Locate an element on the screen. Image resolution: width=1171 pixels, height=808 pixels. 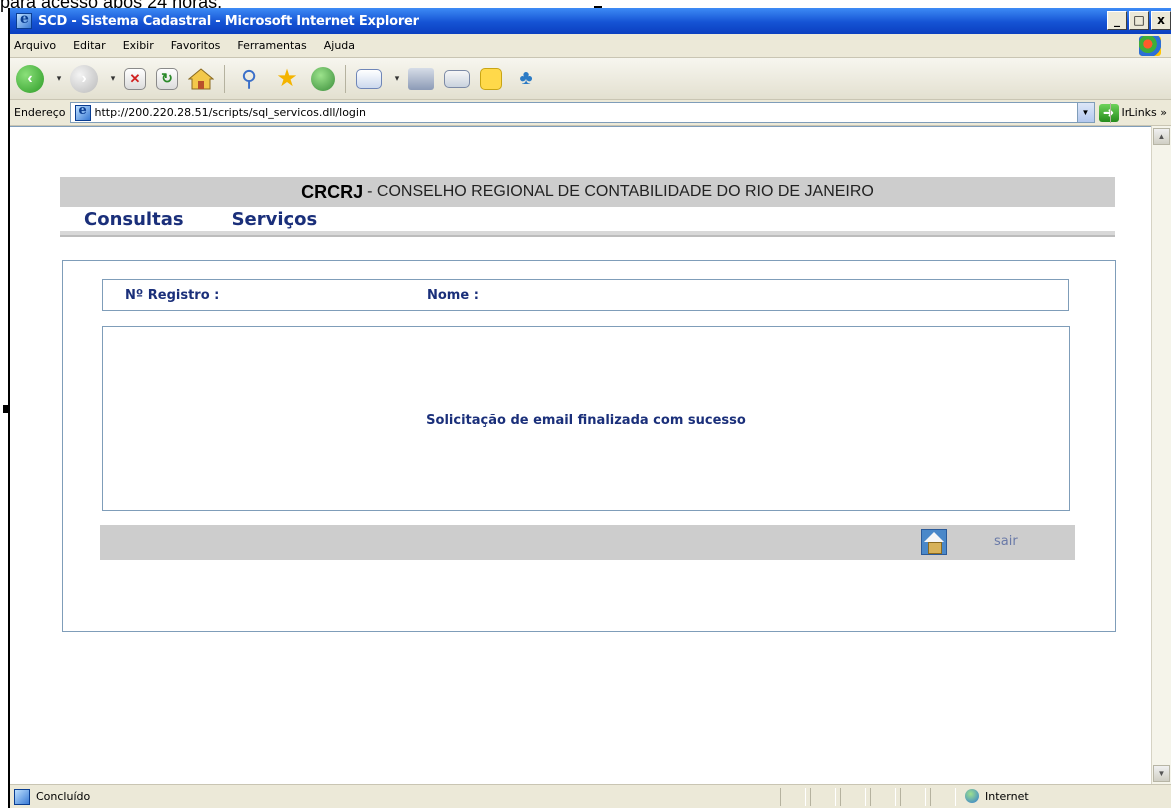
back-icon: ‹ is located at coordinates (30, 78).